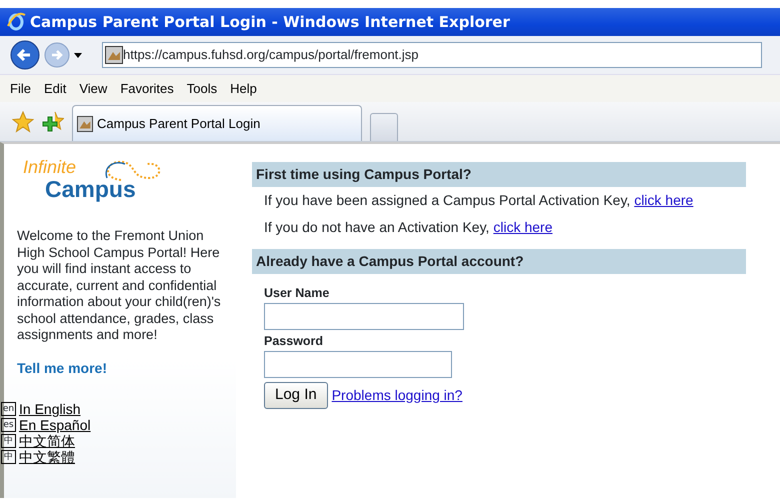  Describe the element at coordinates (408, 227) in the screenshot. I see `info-text: If you do not have an Activation Key, click here` at that location.